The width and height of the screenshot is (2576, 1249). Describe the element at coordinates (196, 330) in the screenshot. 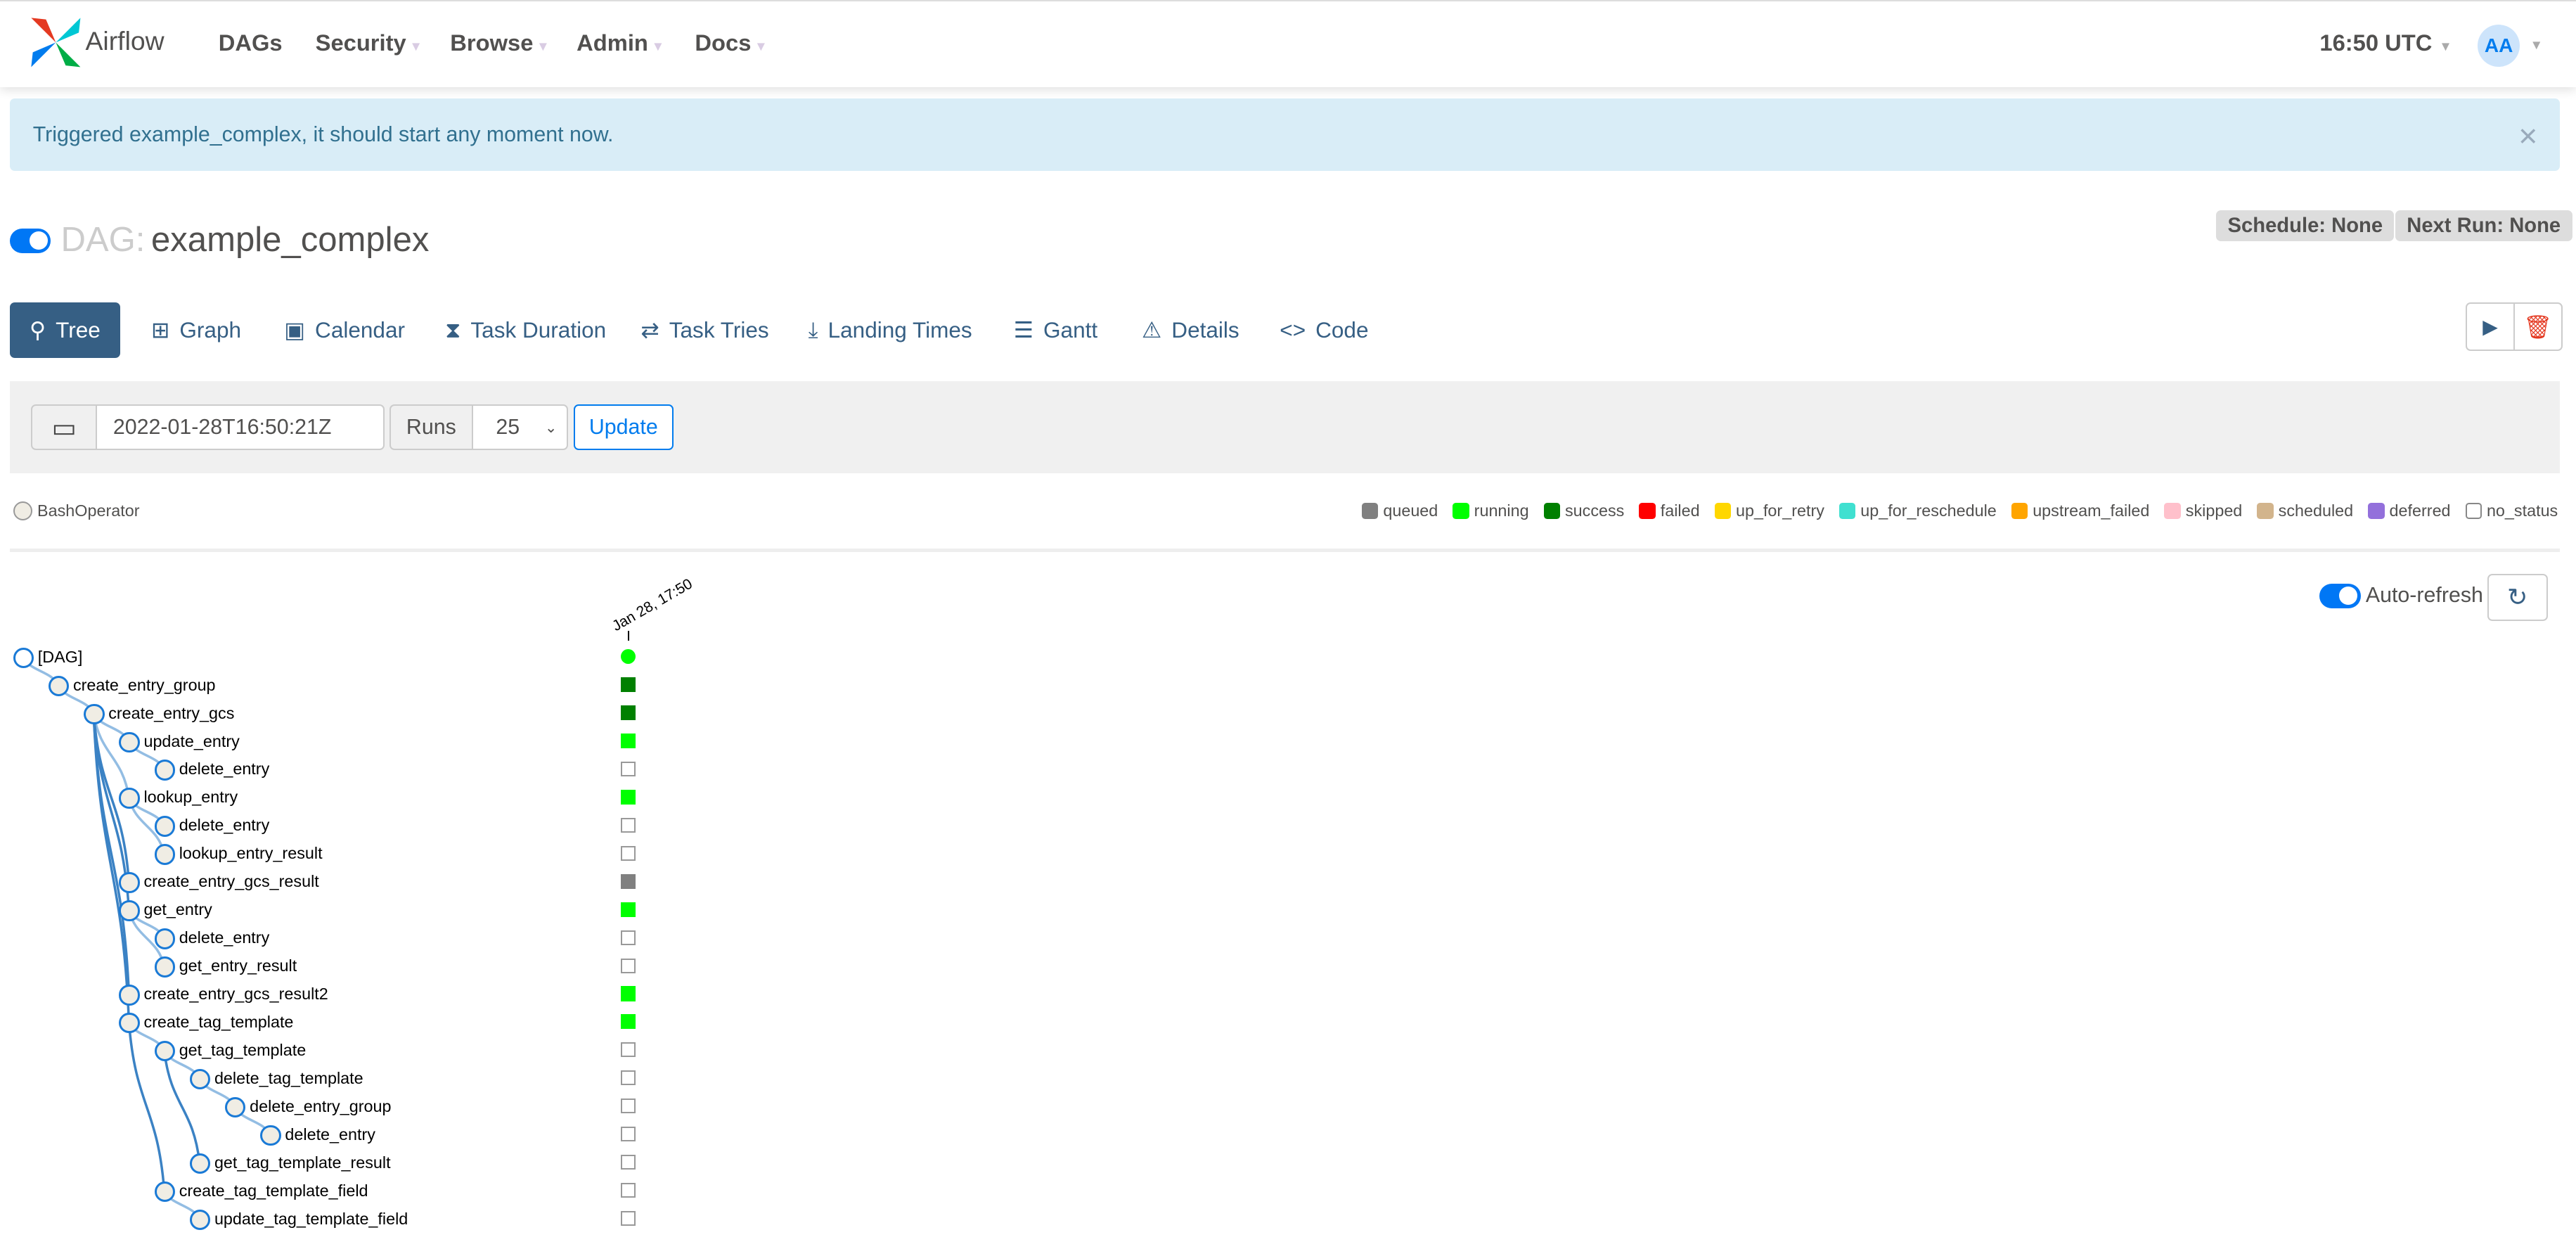

I see `tab-graph: ⊞ Graph` at that location.